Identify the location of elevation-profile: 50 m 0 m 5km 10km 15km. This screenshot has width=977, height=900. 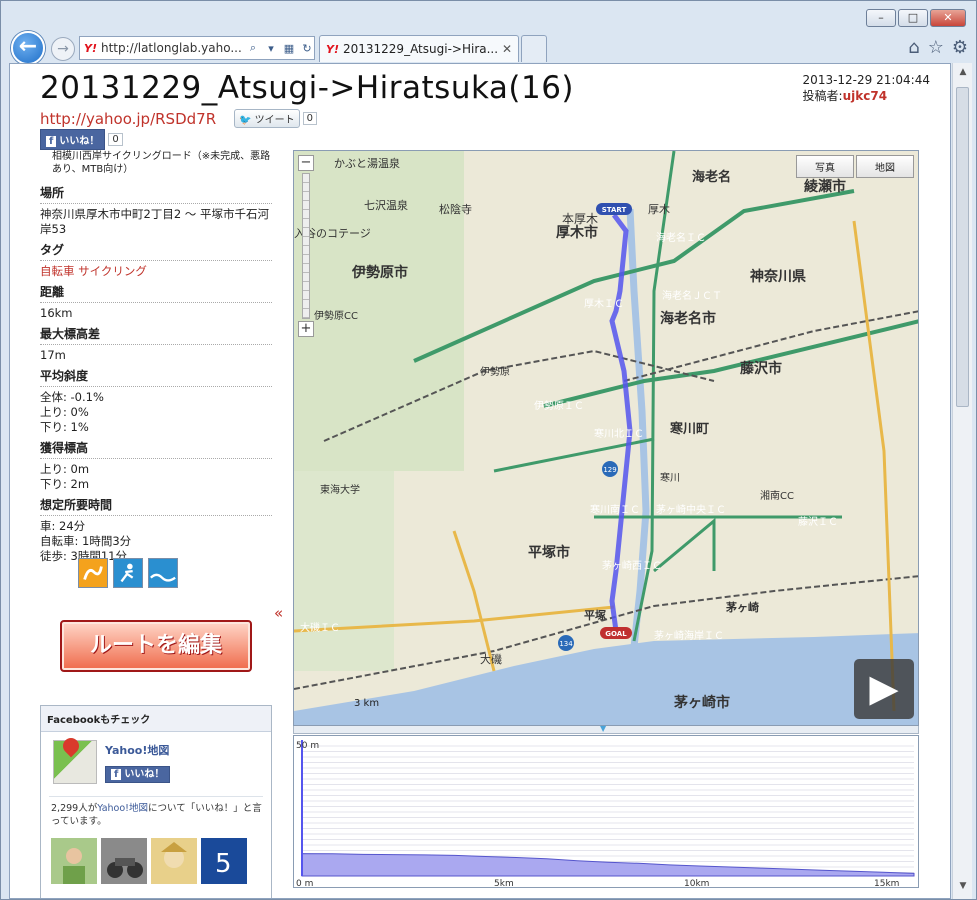
(606, 812).